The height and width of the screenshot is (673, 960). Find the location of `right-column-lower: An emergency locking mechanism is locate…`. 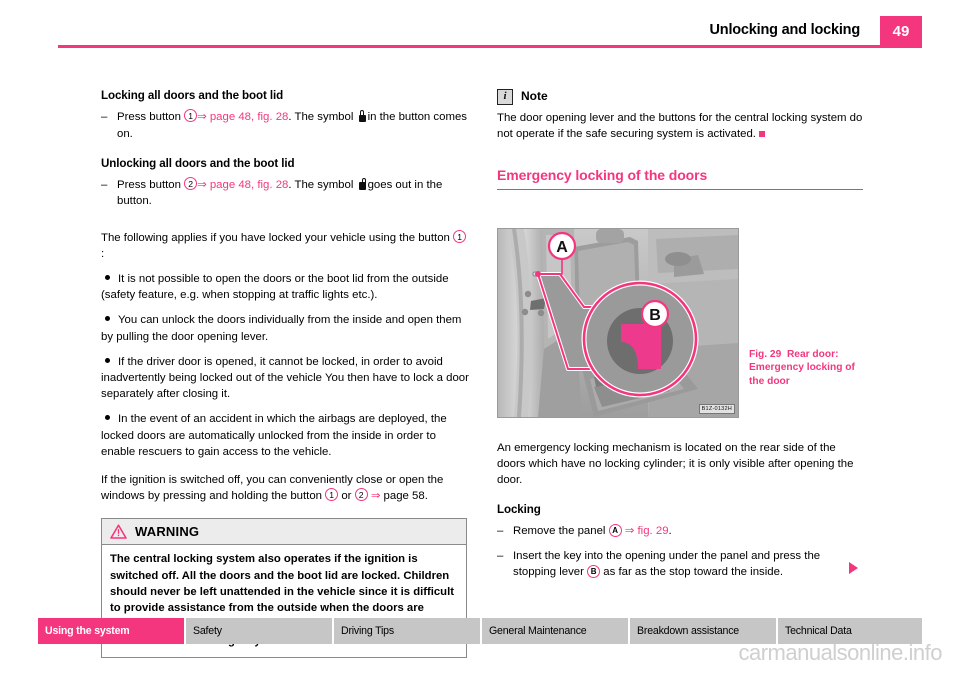

right-column-lower: An emergency locking mechanism is locate… is located at coordinates (681, 515).